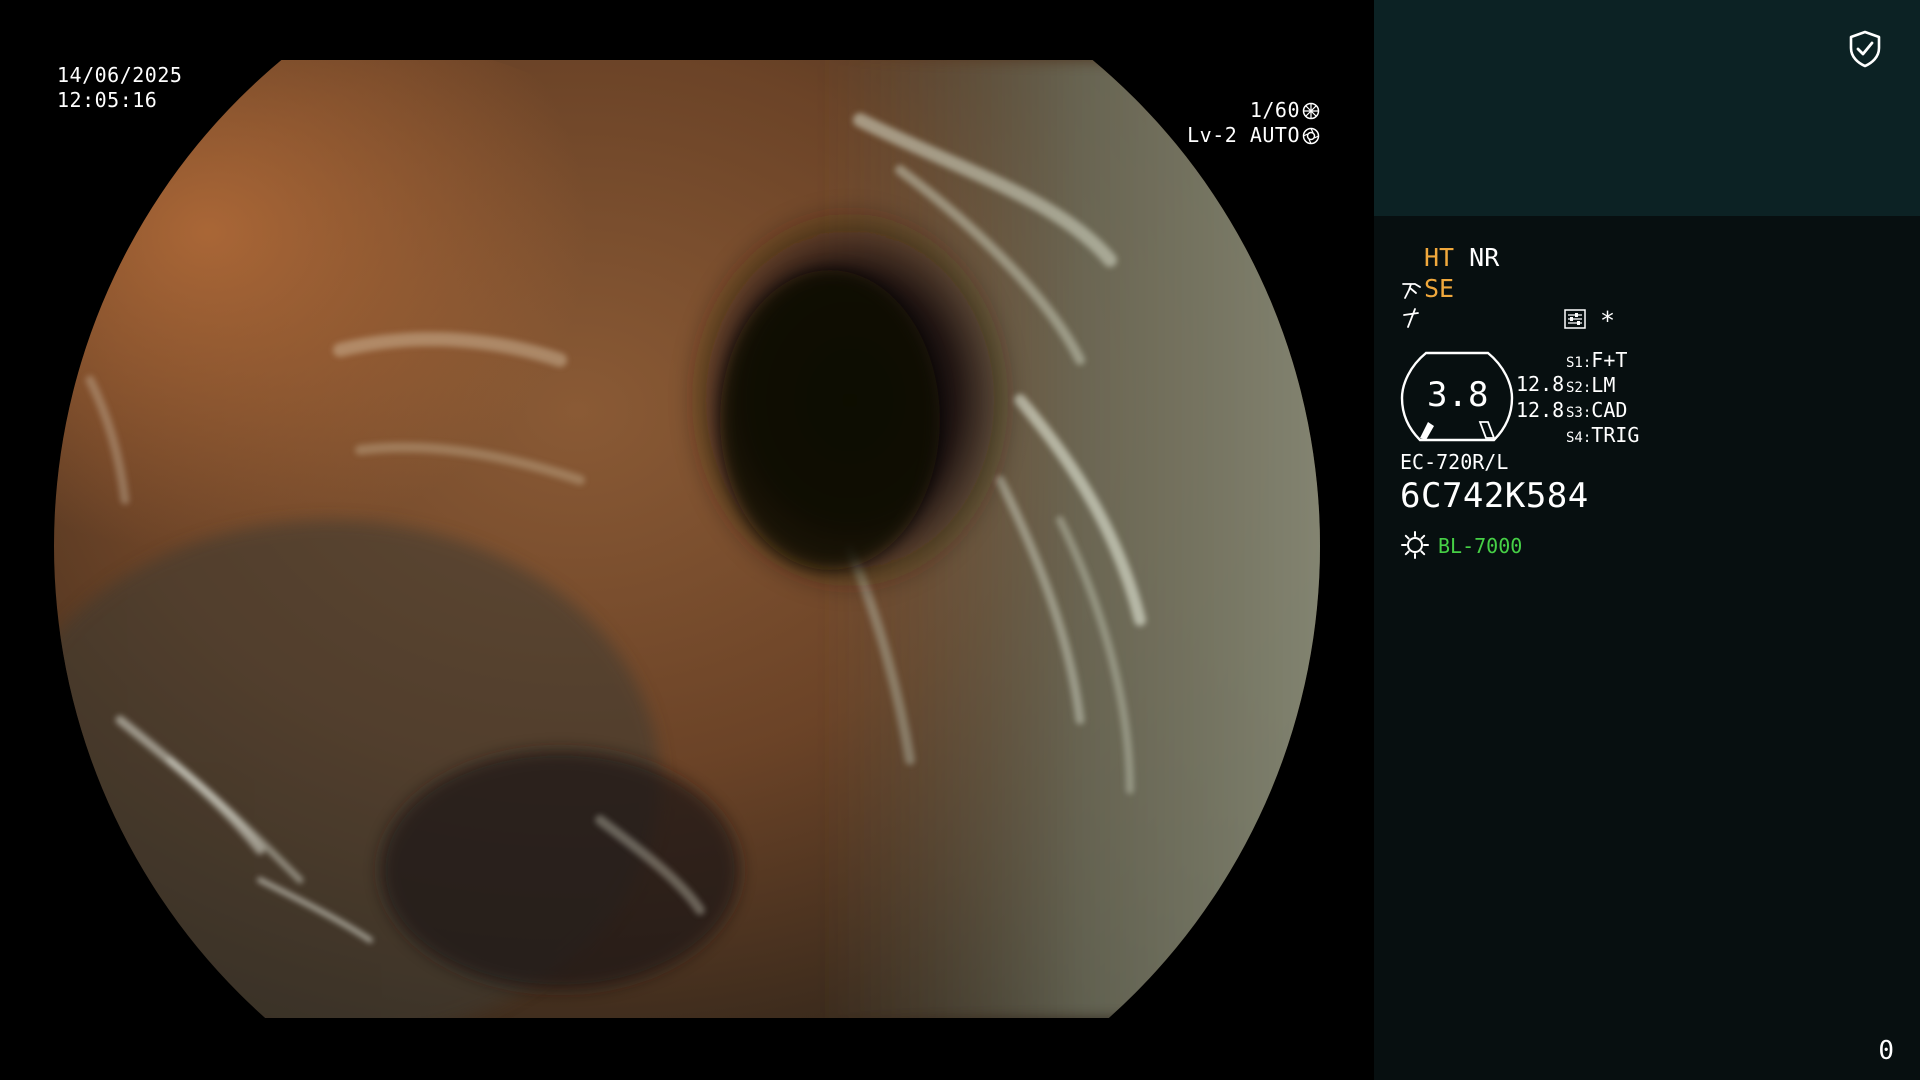  Describe the element at coordinates (1615, 435) in the screenshot. I see `switch-s4-value: TRIG` at that location.